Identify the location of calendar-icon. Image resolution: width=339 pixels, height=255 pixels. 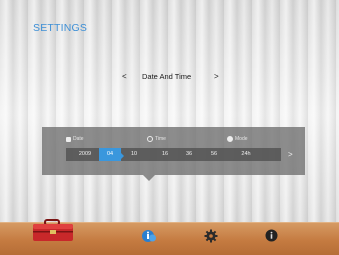
(68, 139).